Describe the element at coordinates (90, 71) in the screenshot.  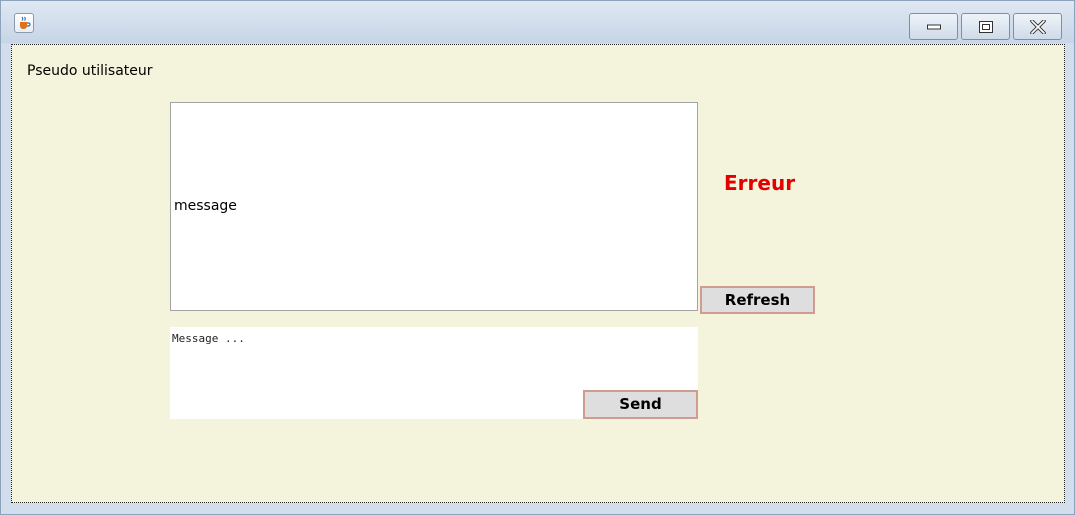
I see `username-label: Pseudo utilisateur` at that location.